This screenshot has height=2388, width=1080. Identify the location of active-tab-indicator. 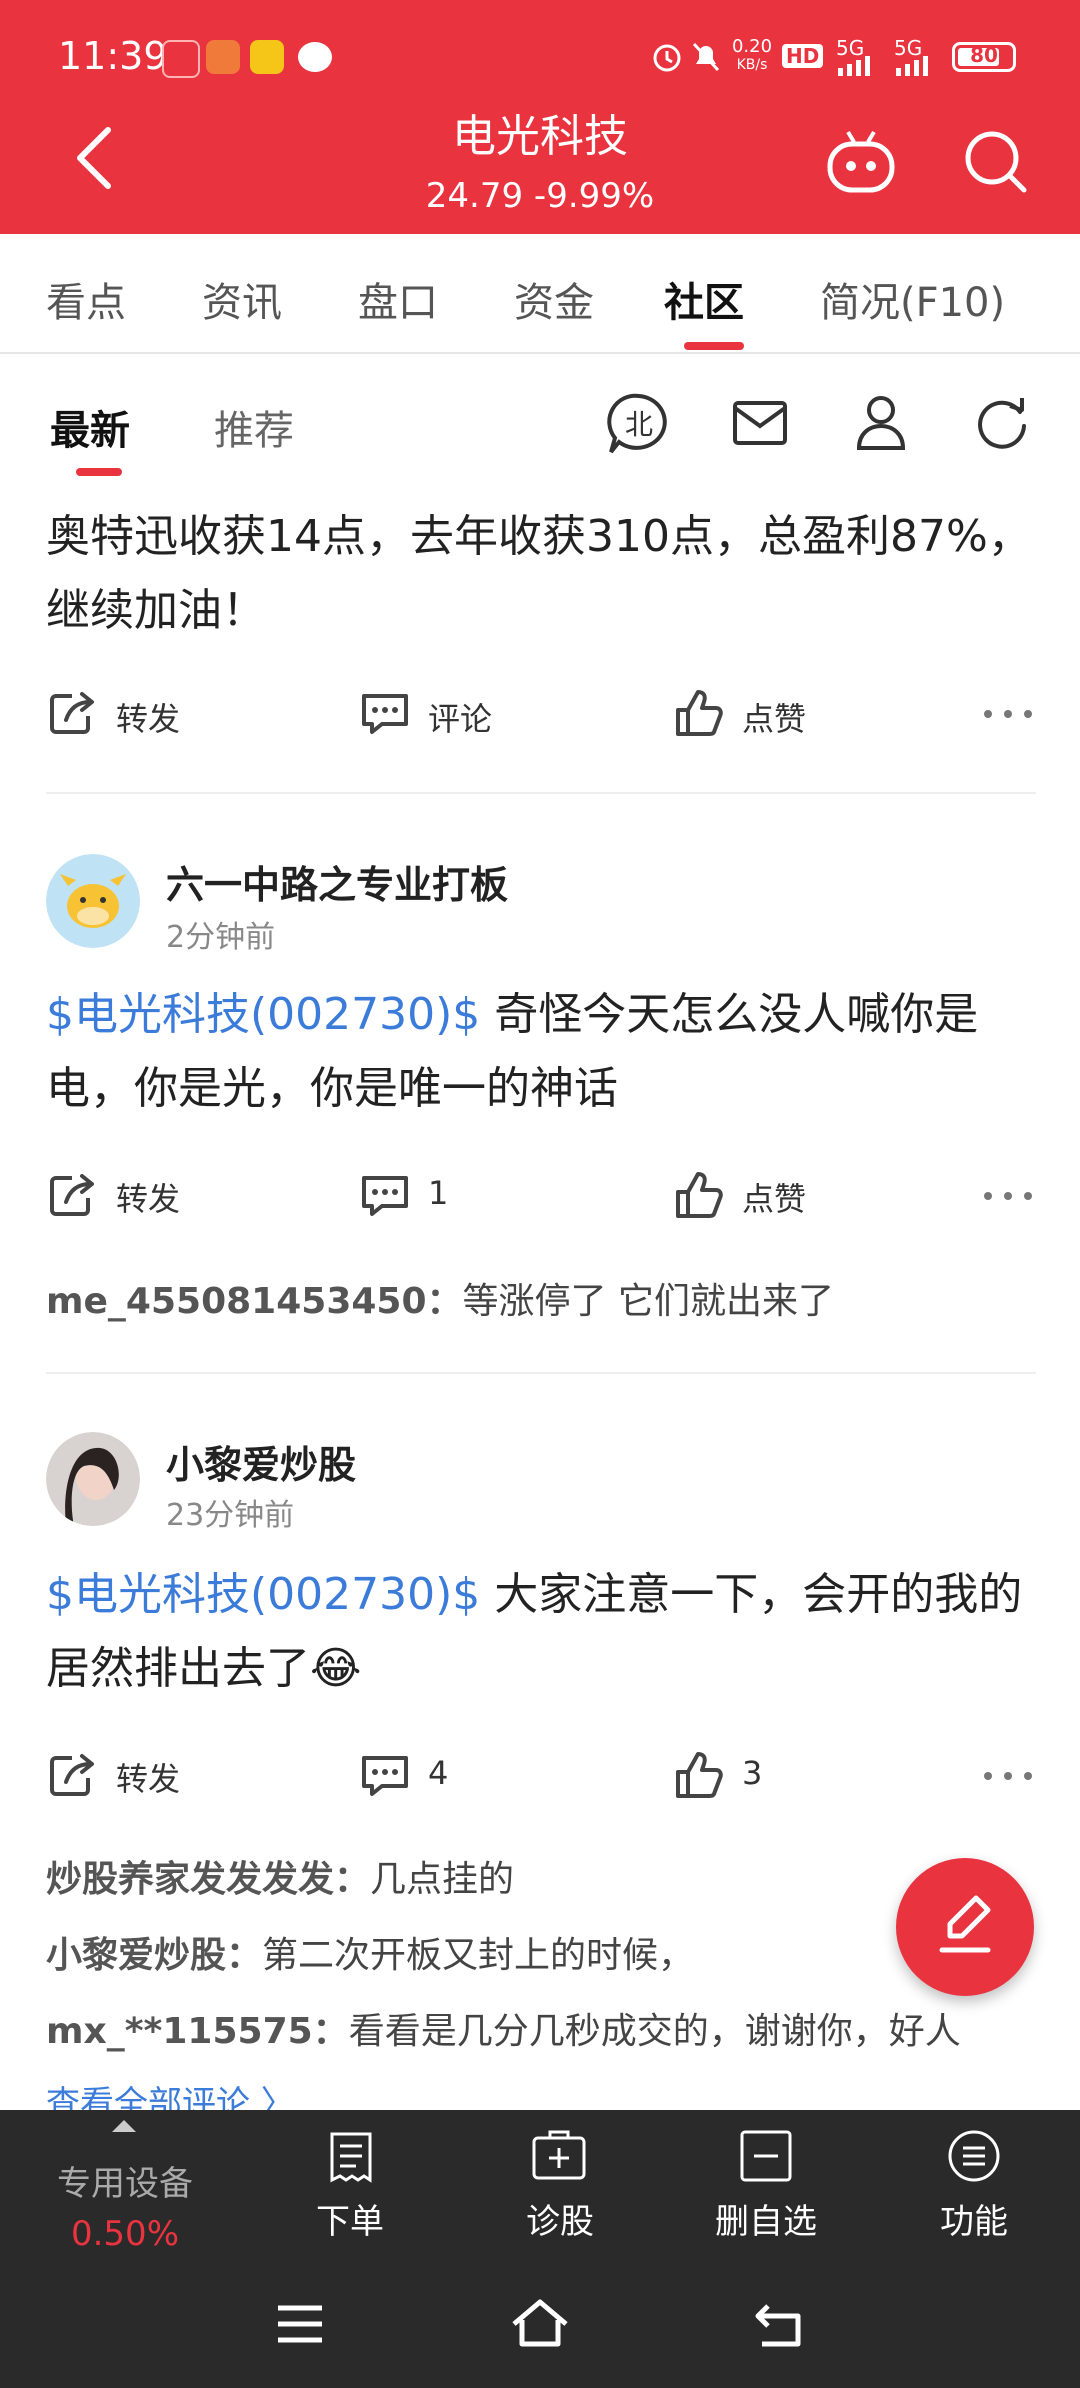
(714, 346).